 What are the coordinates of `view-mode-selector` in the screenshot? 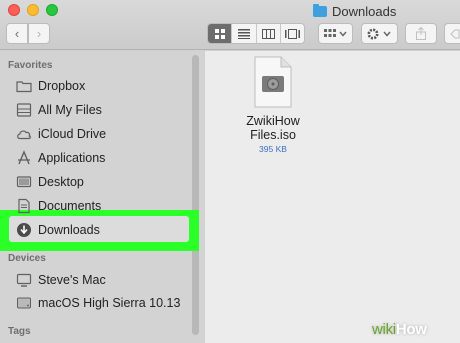 It's located at (256, 33).